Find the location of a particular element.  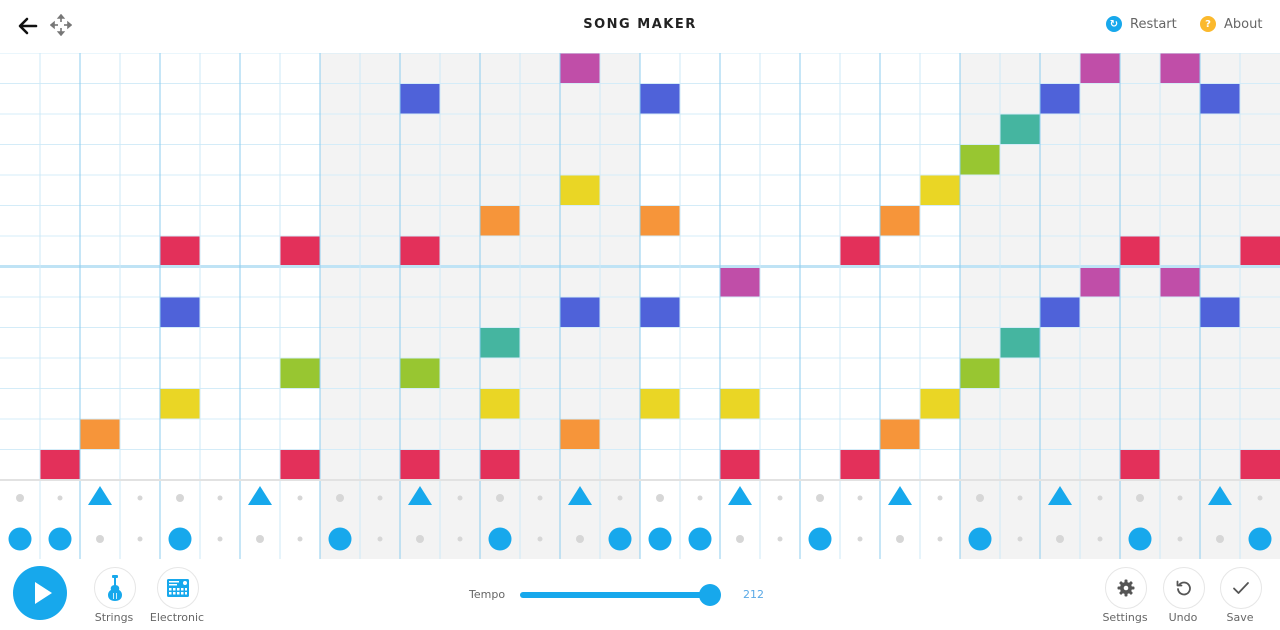

save-button is located at coordinates (1241, 588).